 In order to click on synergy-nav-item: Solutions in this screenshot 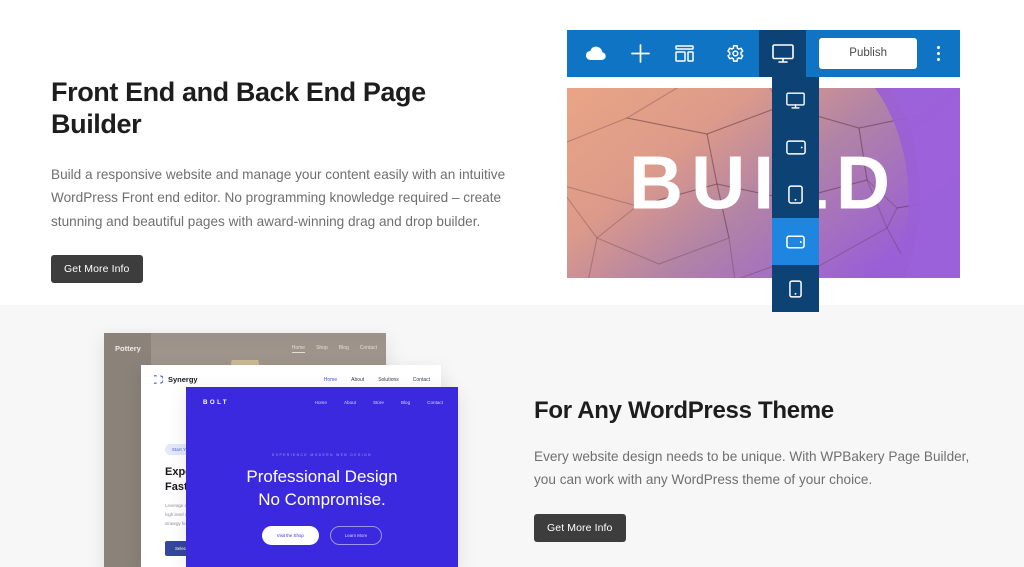, I will do `click(388, 380)`.